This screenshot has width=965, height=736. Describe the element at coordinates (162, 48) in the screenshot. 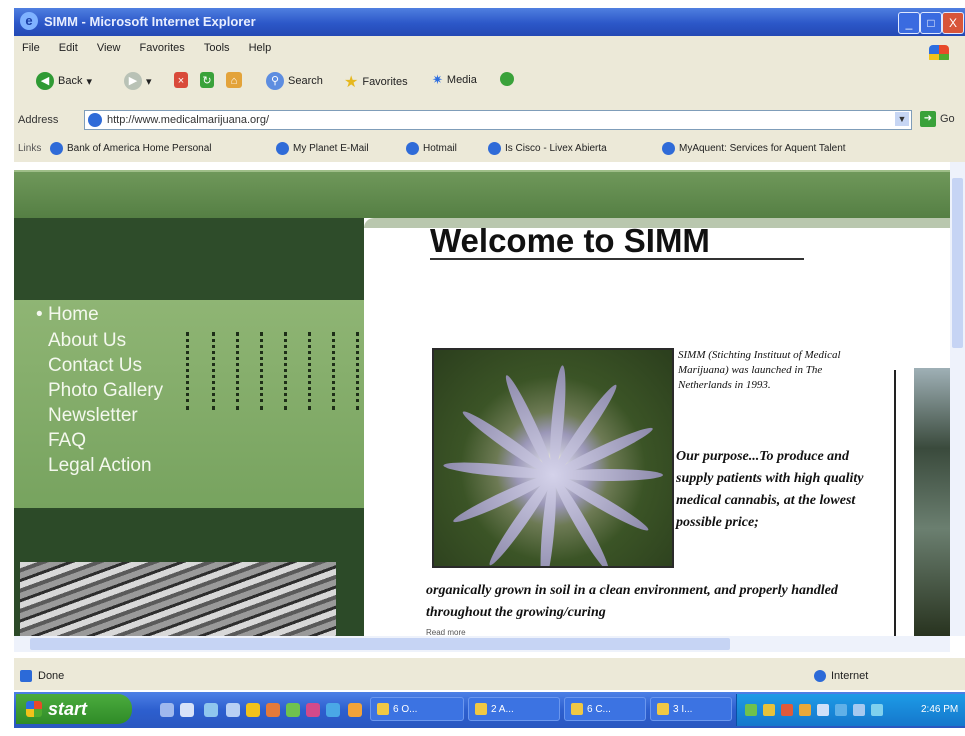

I see `menu-favorites: Favorites` at that location.